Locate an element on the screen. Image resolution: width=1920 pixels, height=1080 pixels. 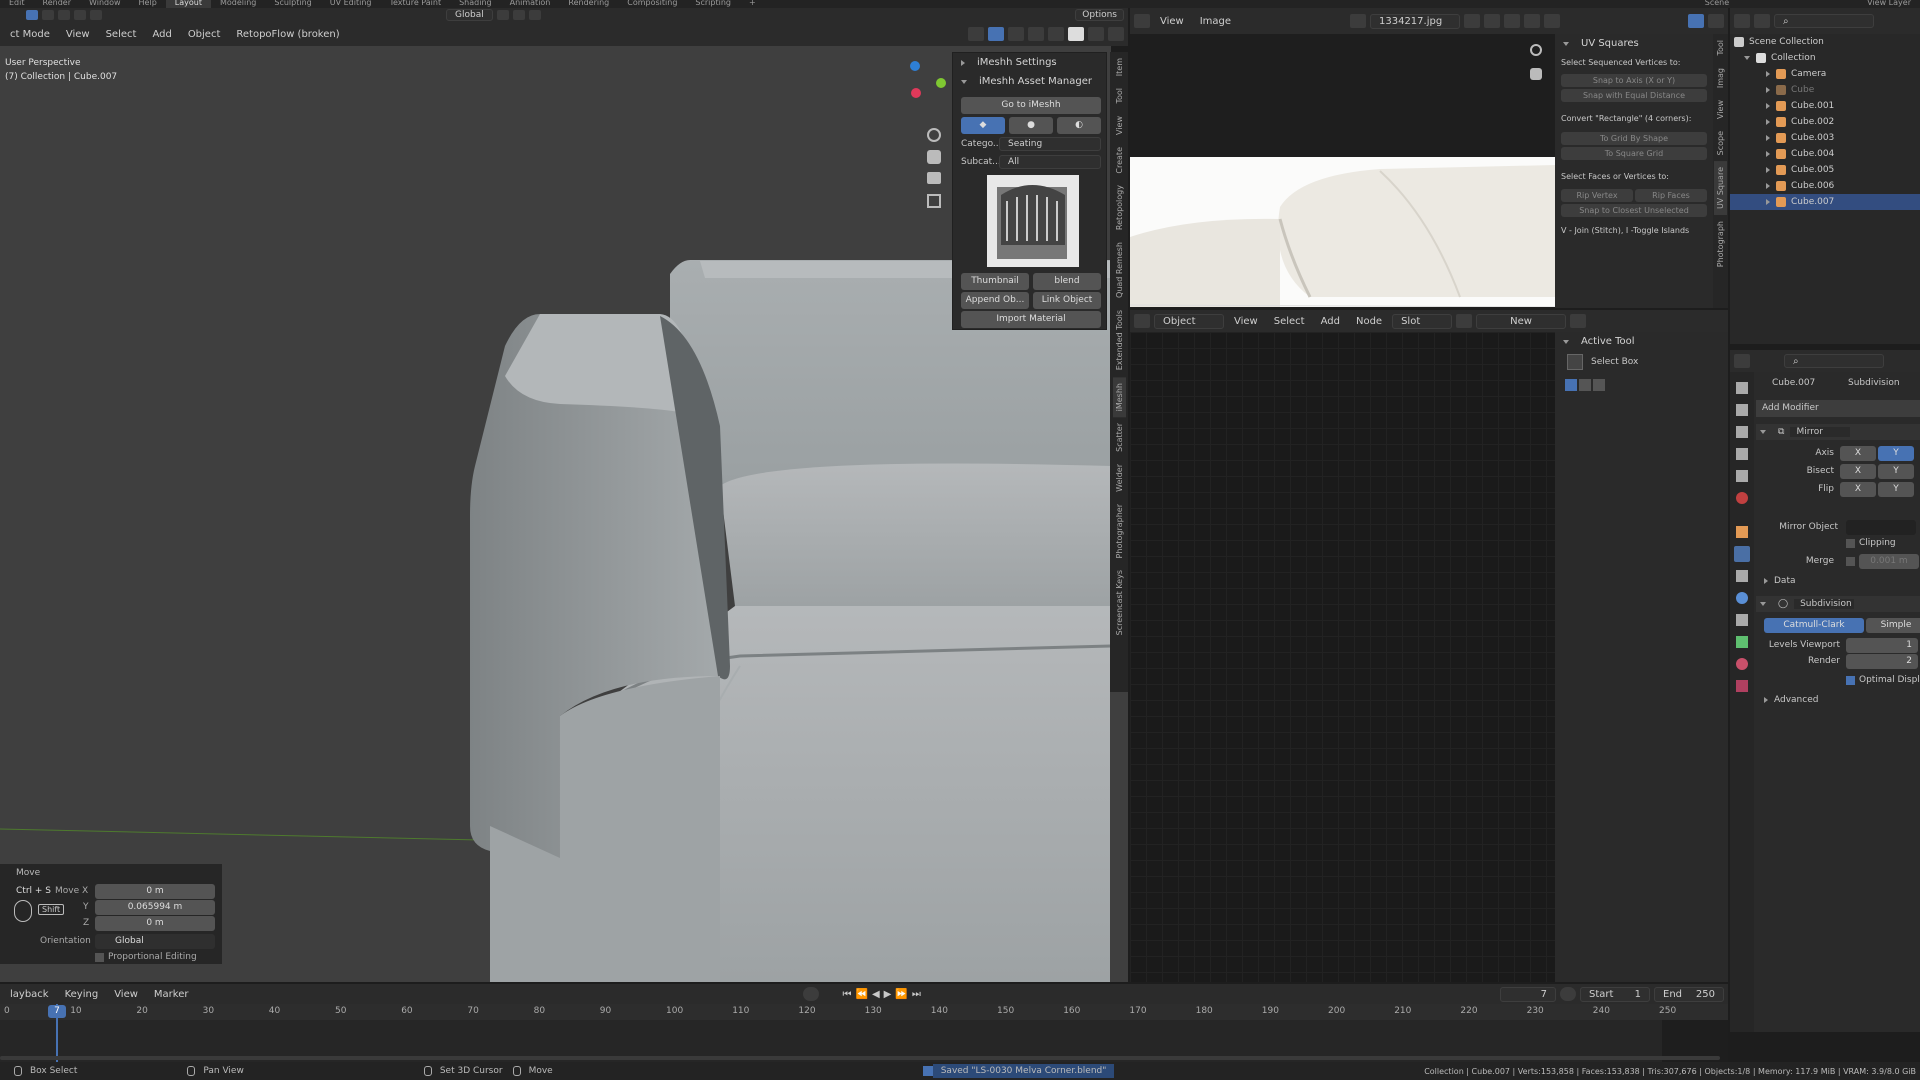
link-object-button: Link Object is located at coordinates (1067, 300).